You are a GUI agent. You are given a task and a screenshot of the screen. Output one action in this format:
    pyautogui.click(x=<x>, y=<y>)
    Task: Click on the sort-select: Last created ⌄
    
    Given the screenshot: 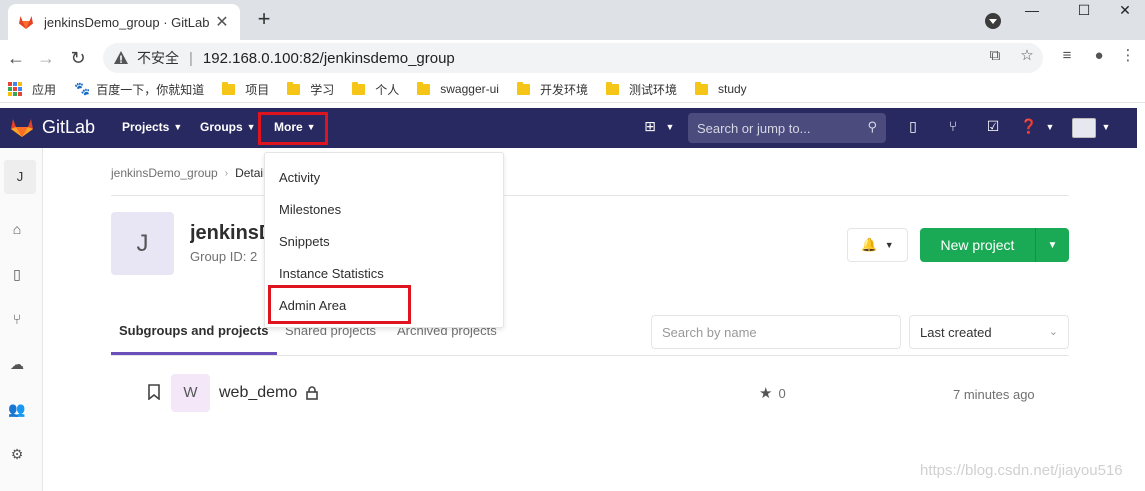 What is the action you would take?
    pyautogui.click(x=989, y=332)
    